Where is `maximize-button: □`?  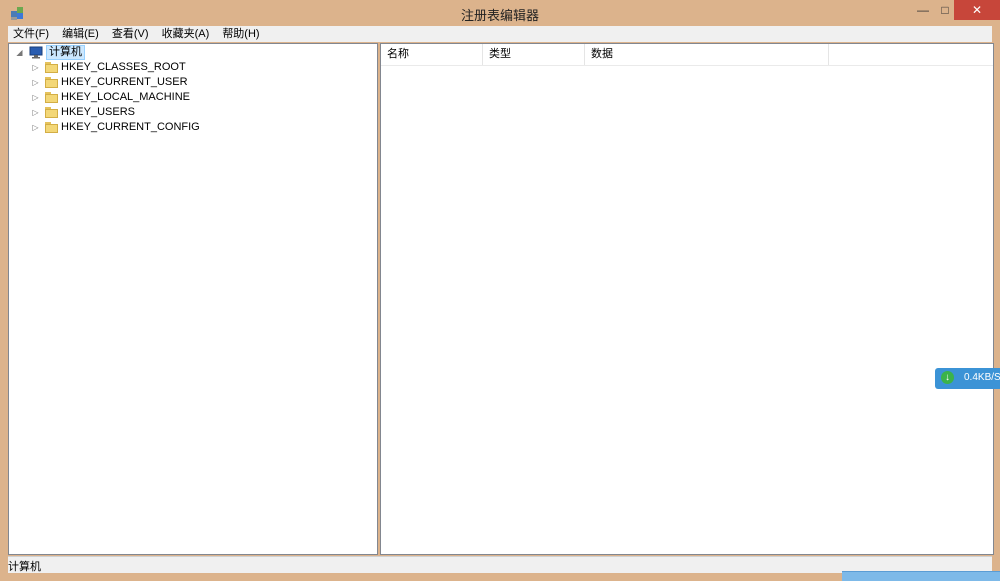
maximize-button: □ is located at coordinates (945, 10).